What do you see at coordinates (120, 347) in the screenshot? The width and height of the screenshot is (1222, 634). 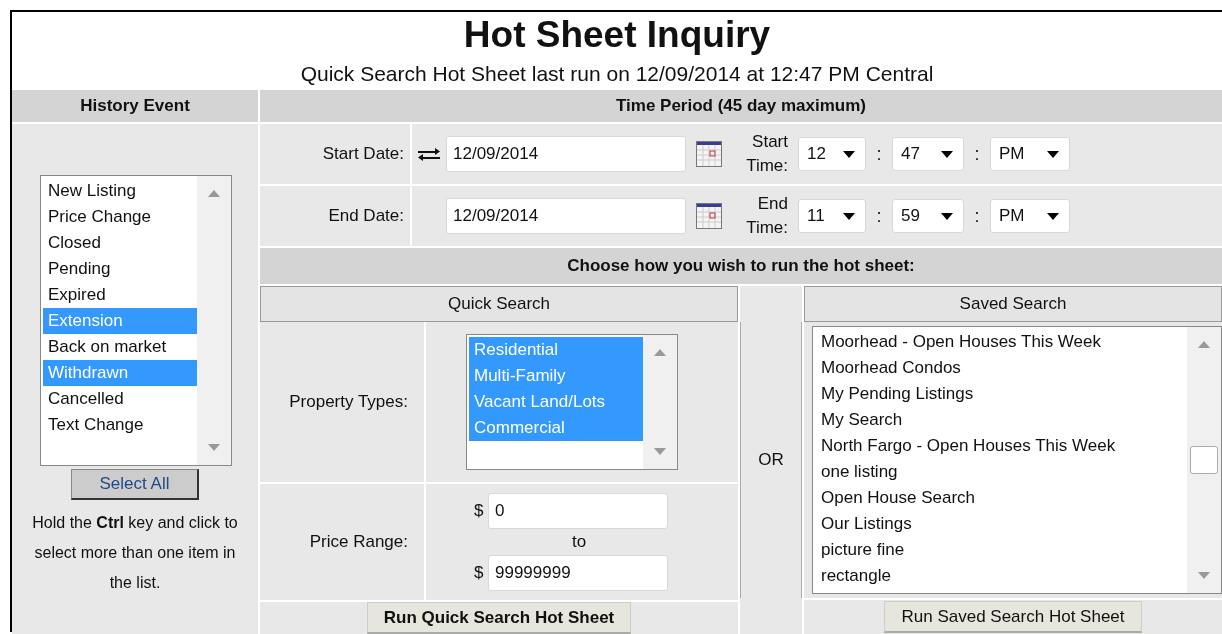 I see `list-option: Back on market` at bounding box center [120, 347].